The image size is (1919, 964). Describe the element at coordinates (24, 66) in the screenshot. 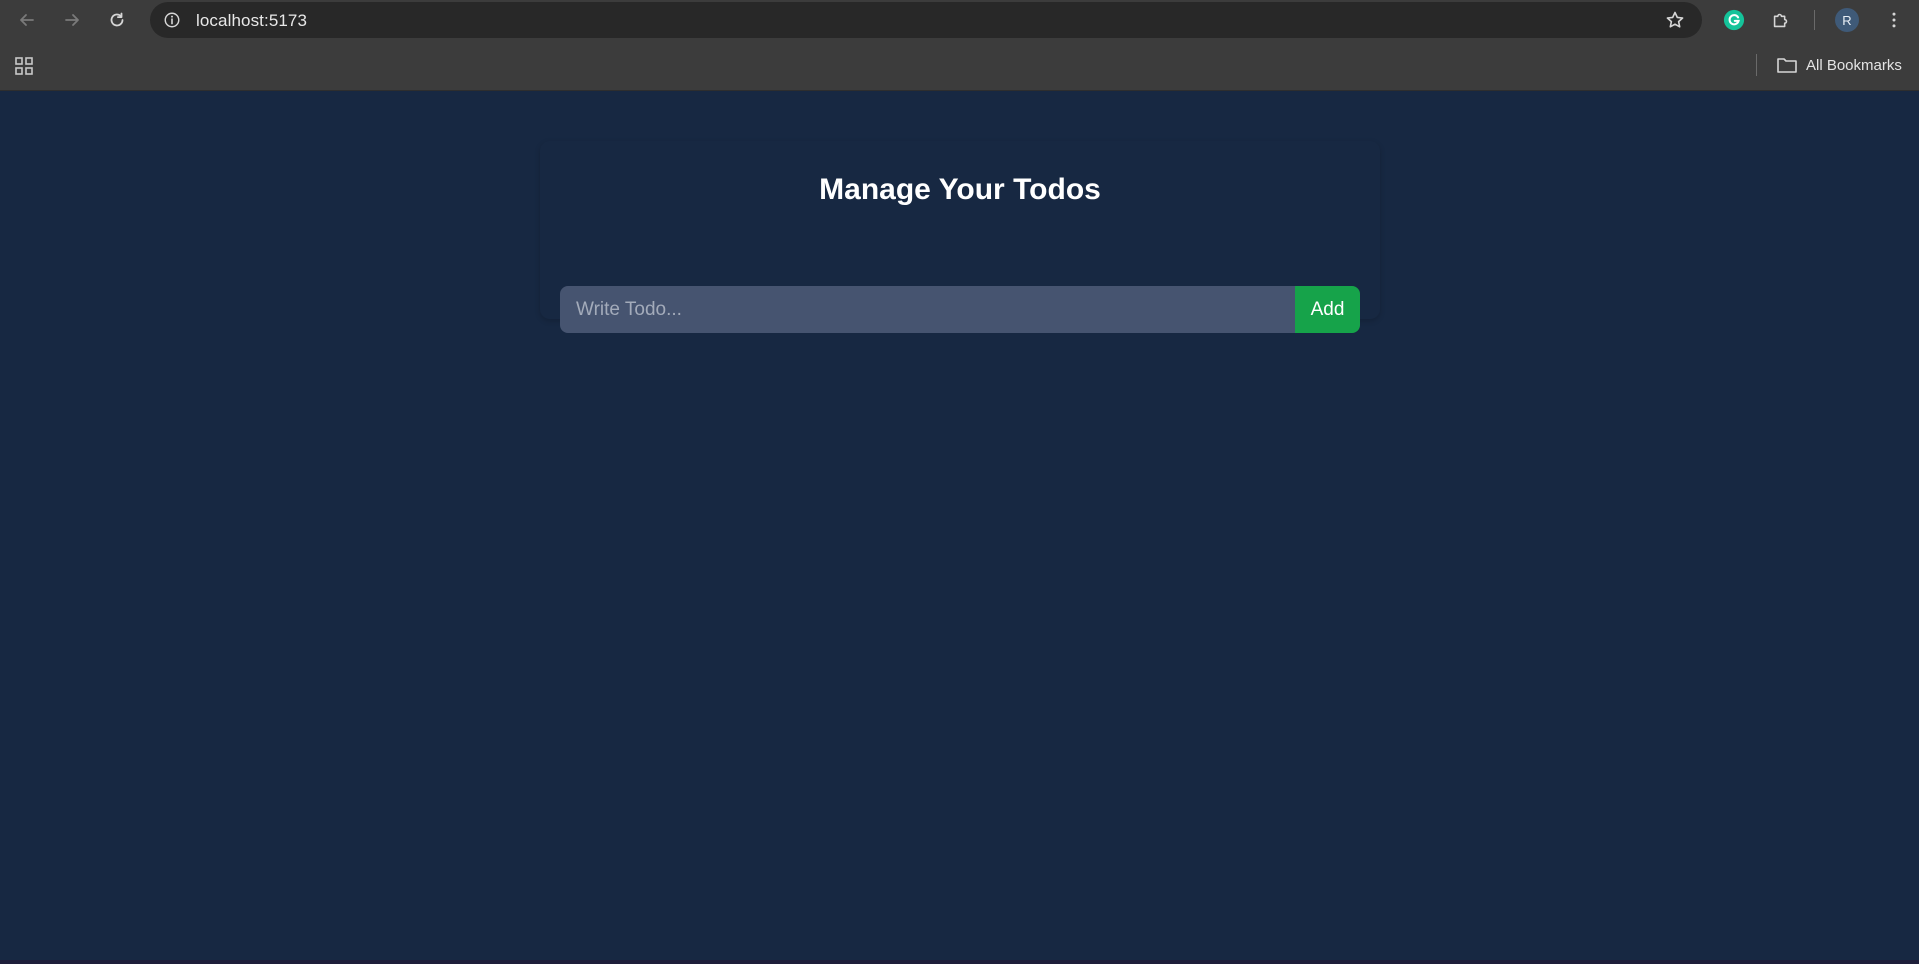

I see `apps-grid-icon` at that location.